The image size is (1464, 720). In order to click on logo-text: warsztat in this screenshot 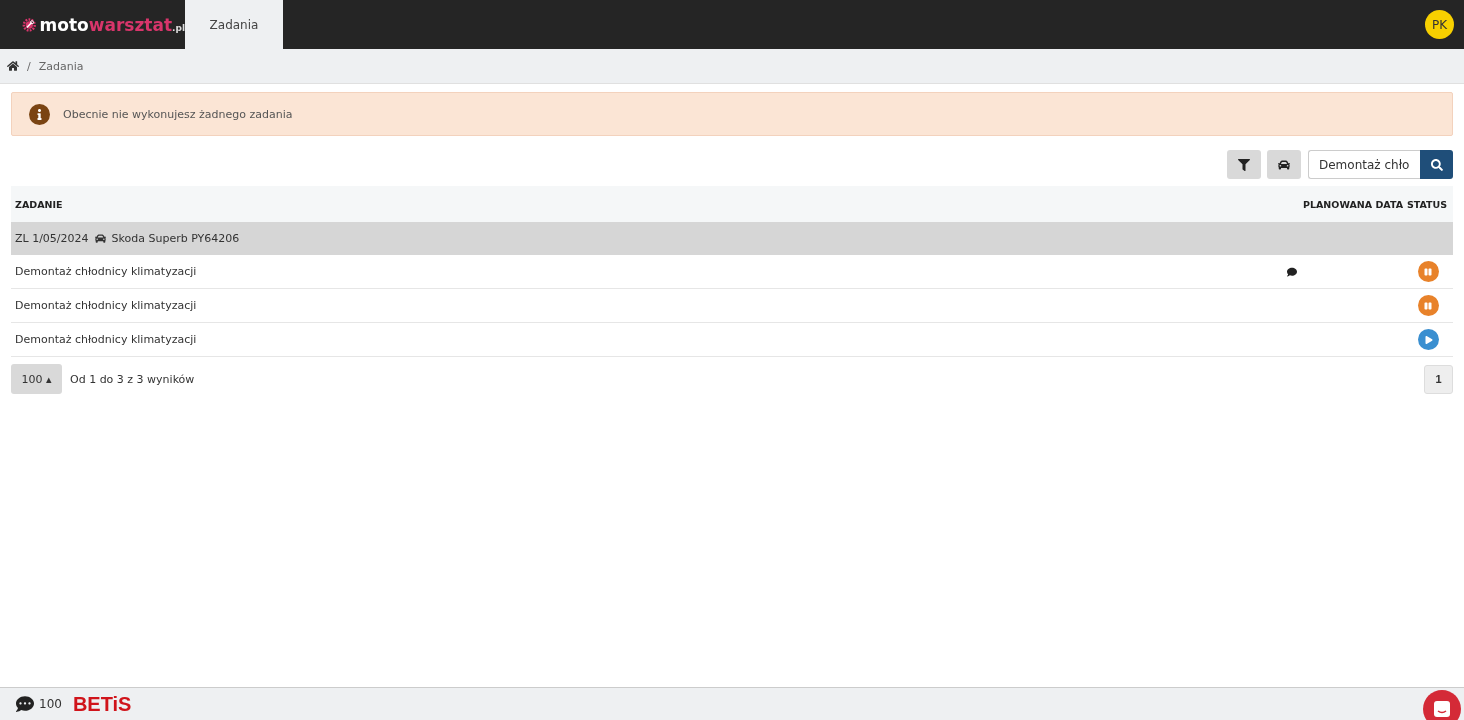, I will do `click(130, 24)`.